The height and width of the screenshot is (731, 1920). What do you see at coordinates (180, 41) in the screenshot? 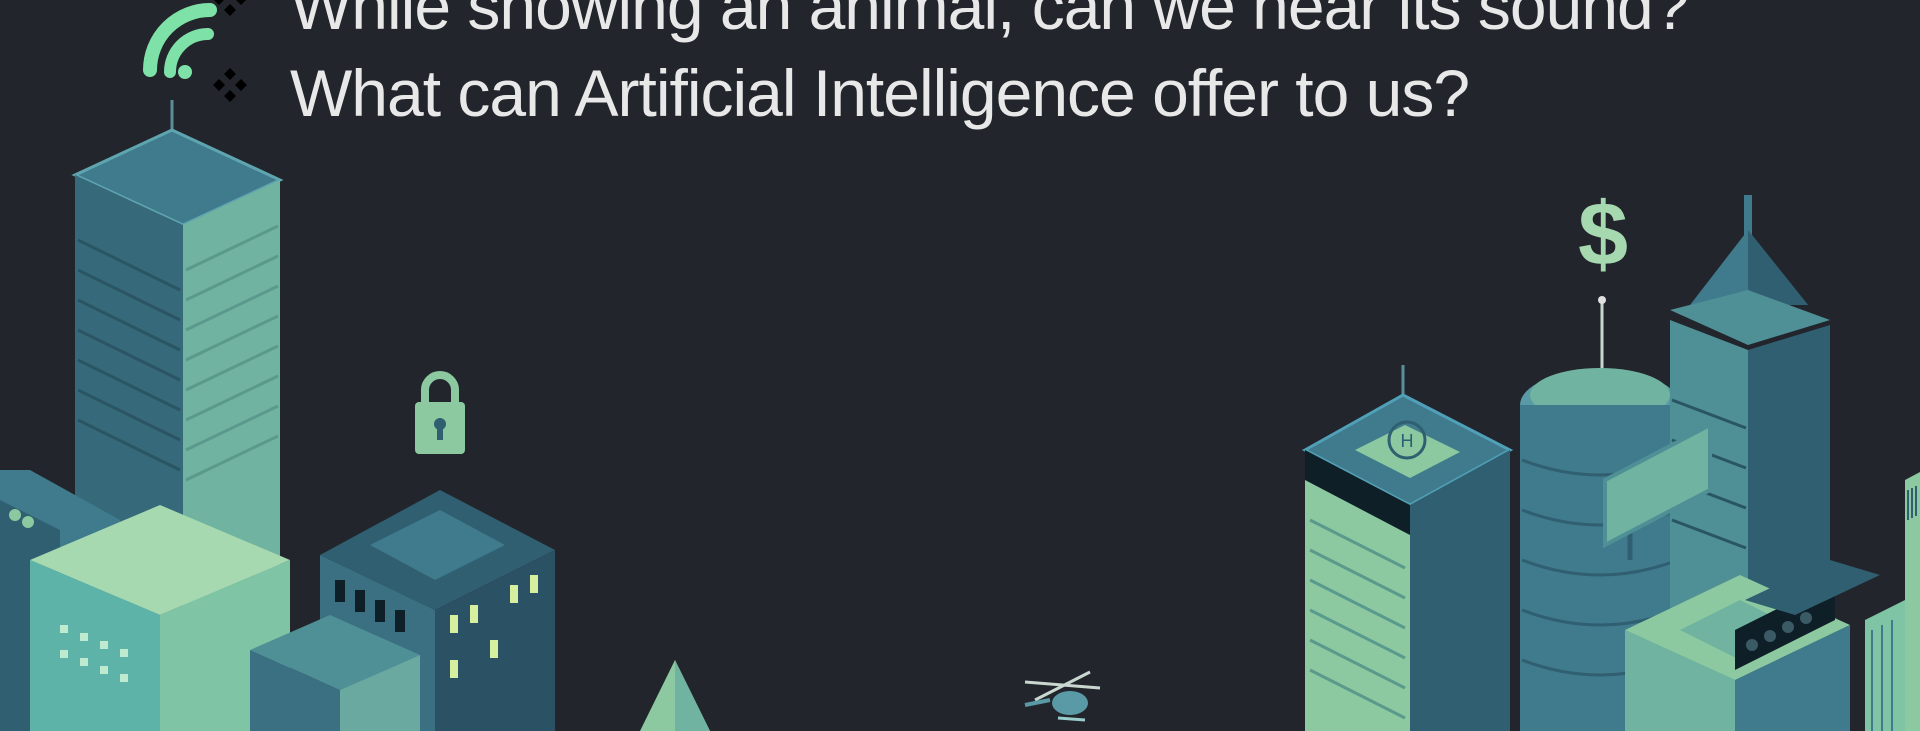
I see `wifi-icon` at bounding box center [180, 41].